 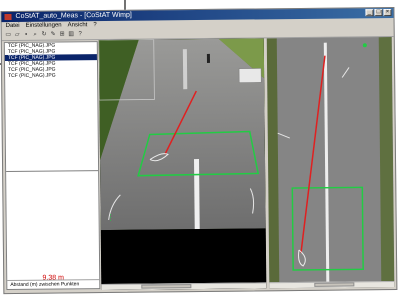 I want to click on measure-icon: ⊞, so click(x=62, y=34).